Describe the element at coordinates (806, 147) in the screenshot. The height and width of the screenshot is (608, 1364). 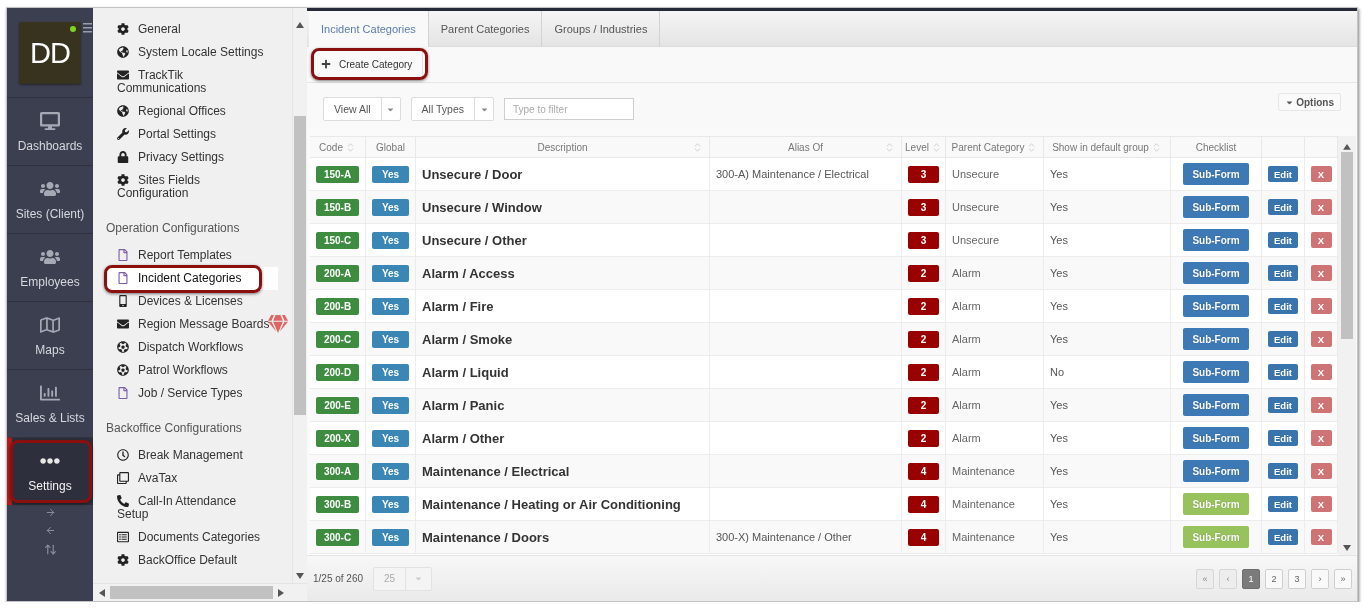
I see `column-header: Alias Of` at that location.